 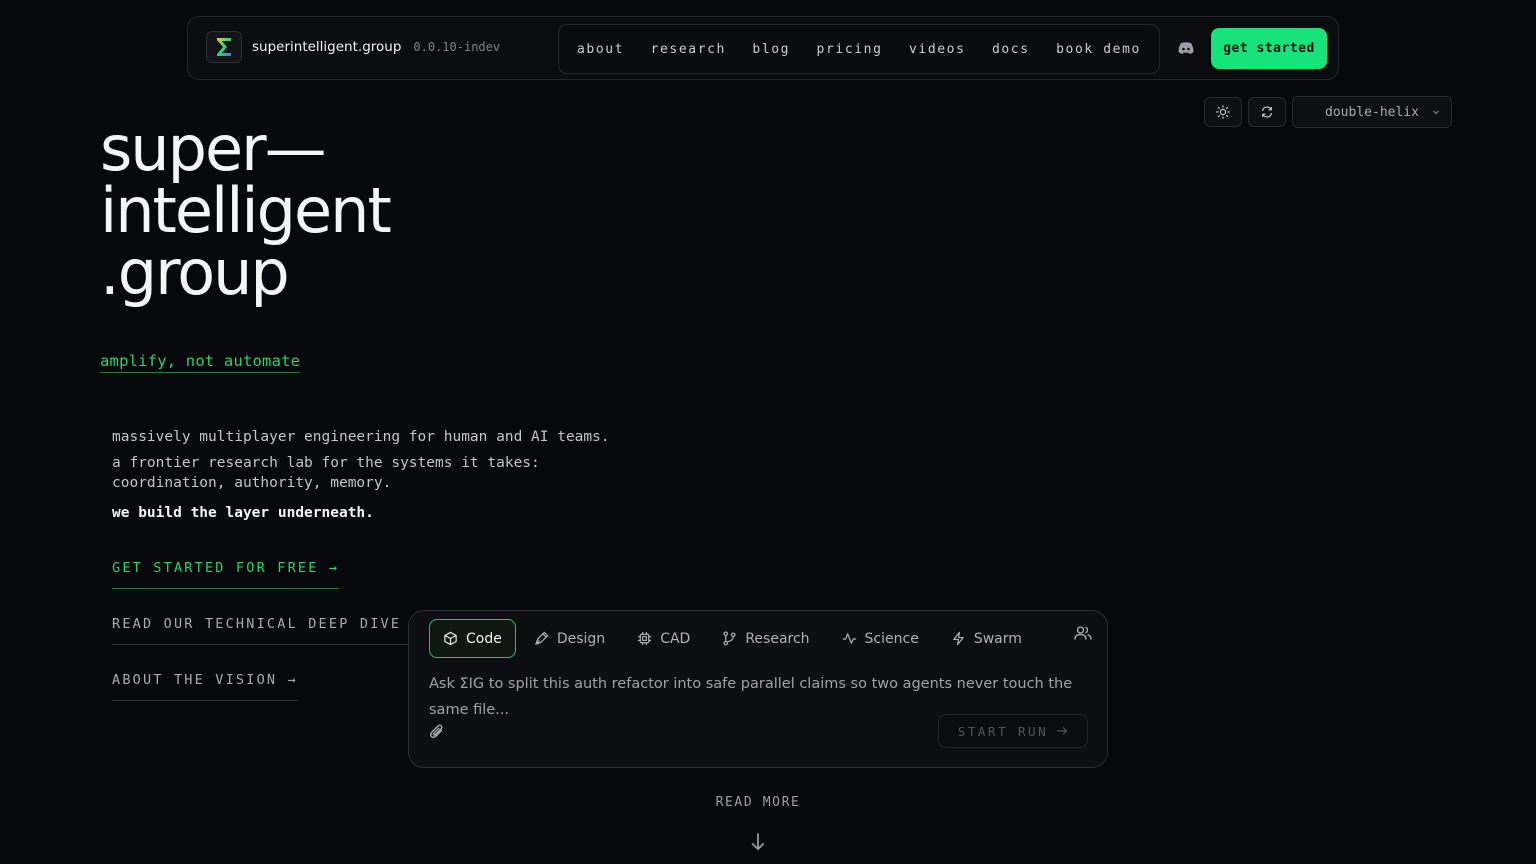 I want to click on users-icon, so click(x=1083, y=633).